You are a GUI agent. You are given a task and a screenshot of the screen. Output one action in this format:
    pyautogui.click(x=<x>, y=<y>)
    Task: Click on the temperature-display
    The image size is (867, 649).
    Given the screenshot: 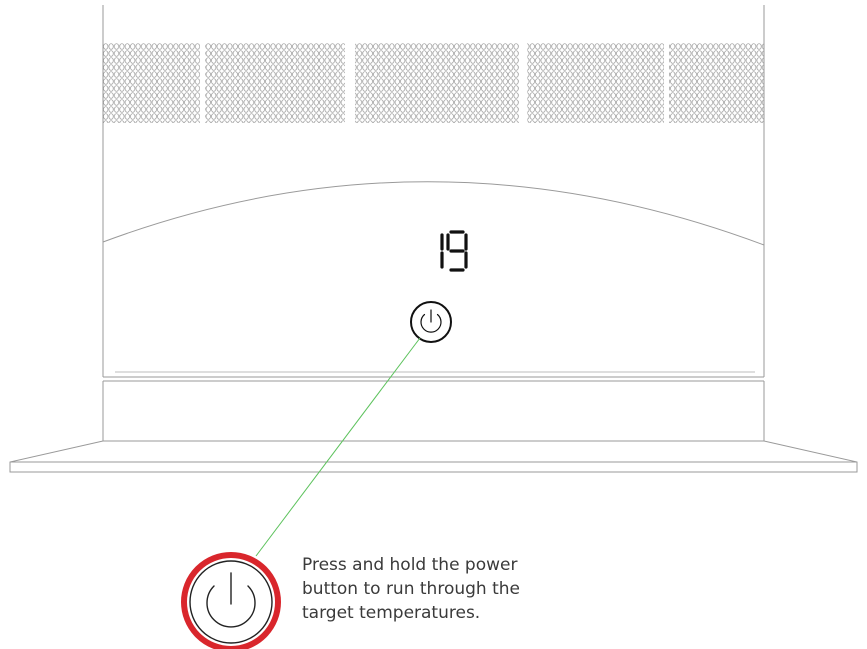 What is the action you would take?
    pyautogui.click(x=454, y=251)
    